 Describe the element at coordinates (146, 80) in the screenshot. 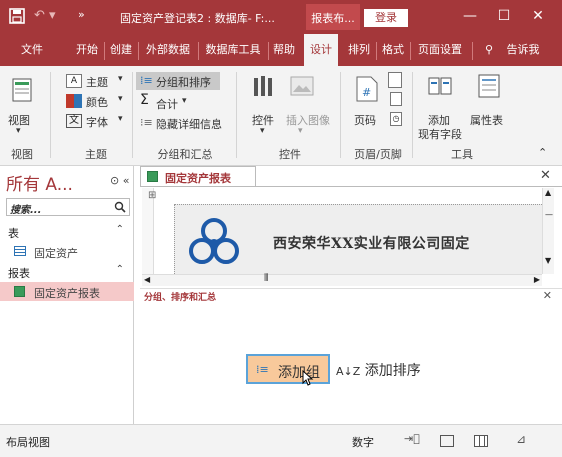

I see `group-sort-icon: ⁞≡` at that location.